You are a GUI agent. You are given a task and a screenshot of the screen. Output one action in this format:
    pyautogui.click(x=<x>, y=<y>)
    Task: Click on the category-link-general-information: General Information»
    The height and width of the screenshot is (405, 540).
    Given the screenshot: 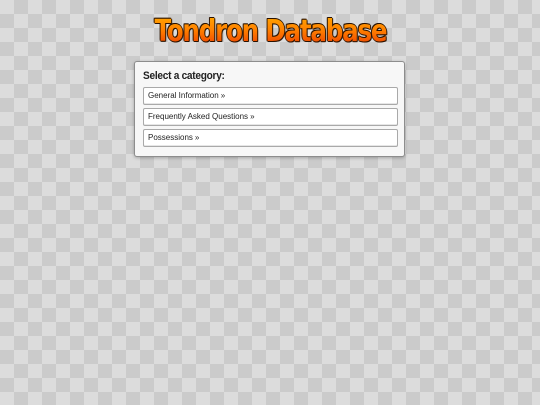 What is the action you would take?
    pyautogui.click(x=270, y=96)
    